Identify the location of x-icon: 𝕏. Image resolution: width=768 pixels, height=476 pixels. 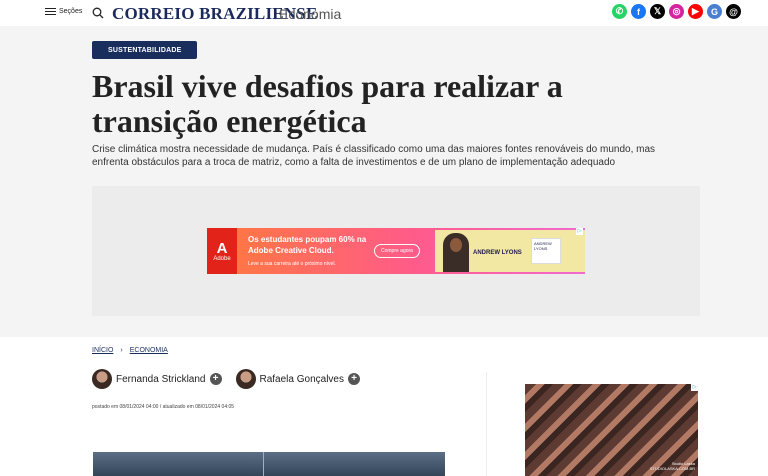
(657, 11).